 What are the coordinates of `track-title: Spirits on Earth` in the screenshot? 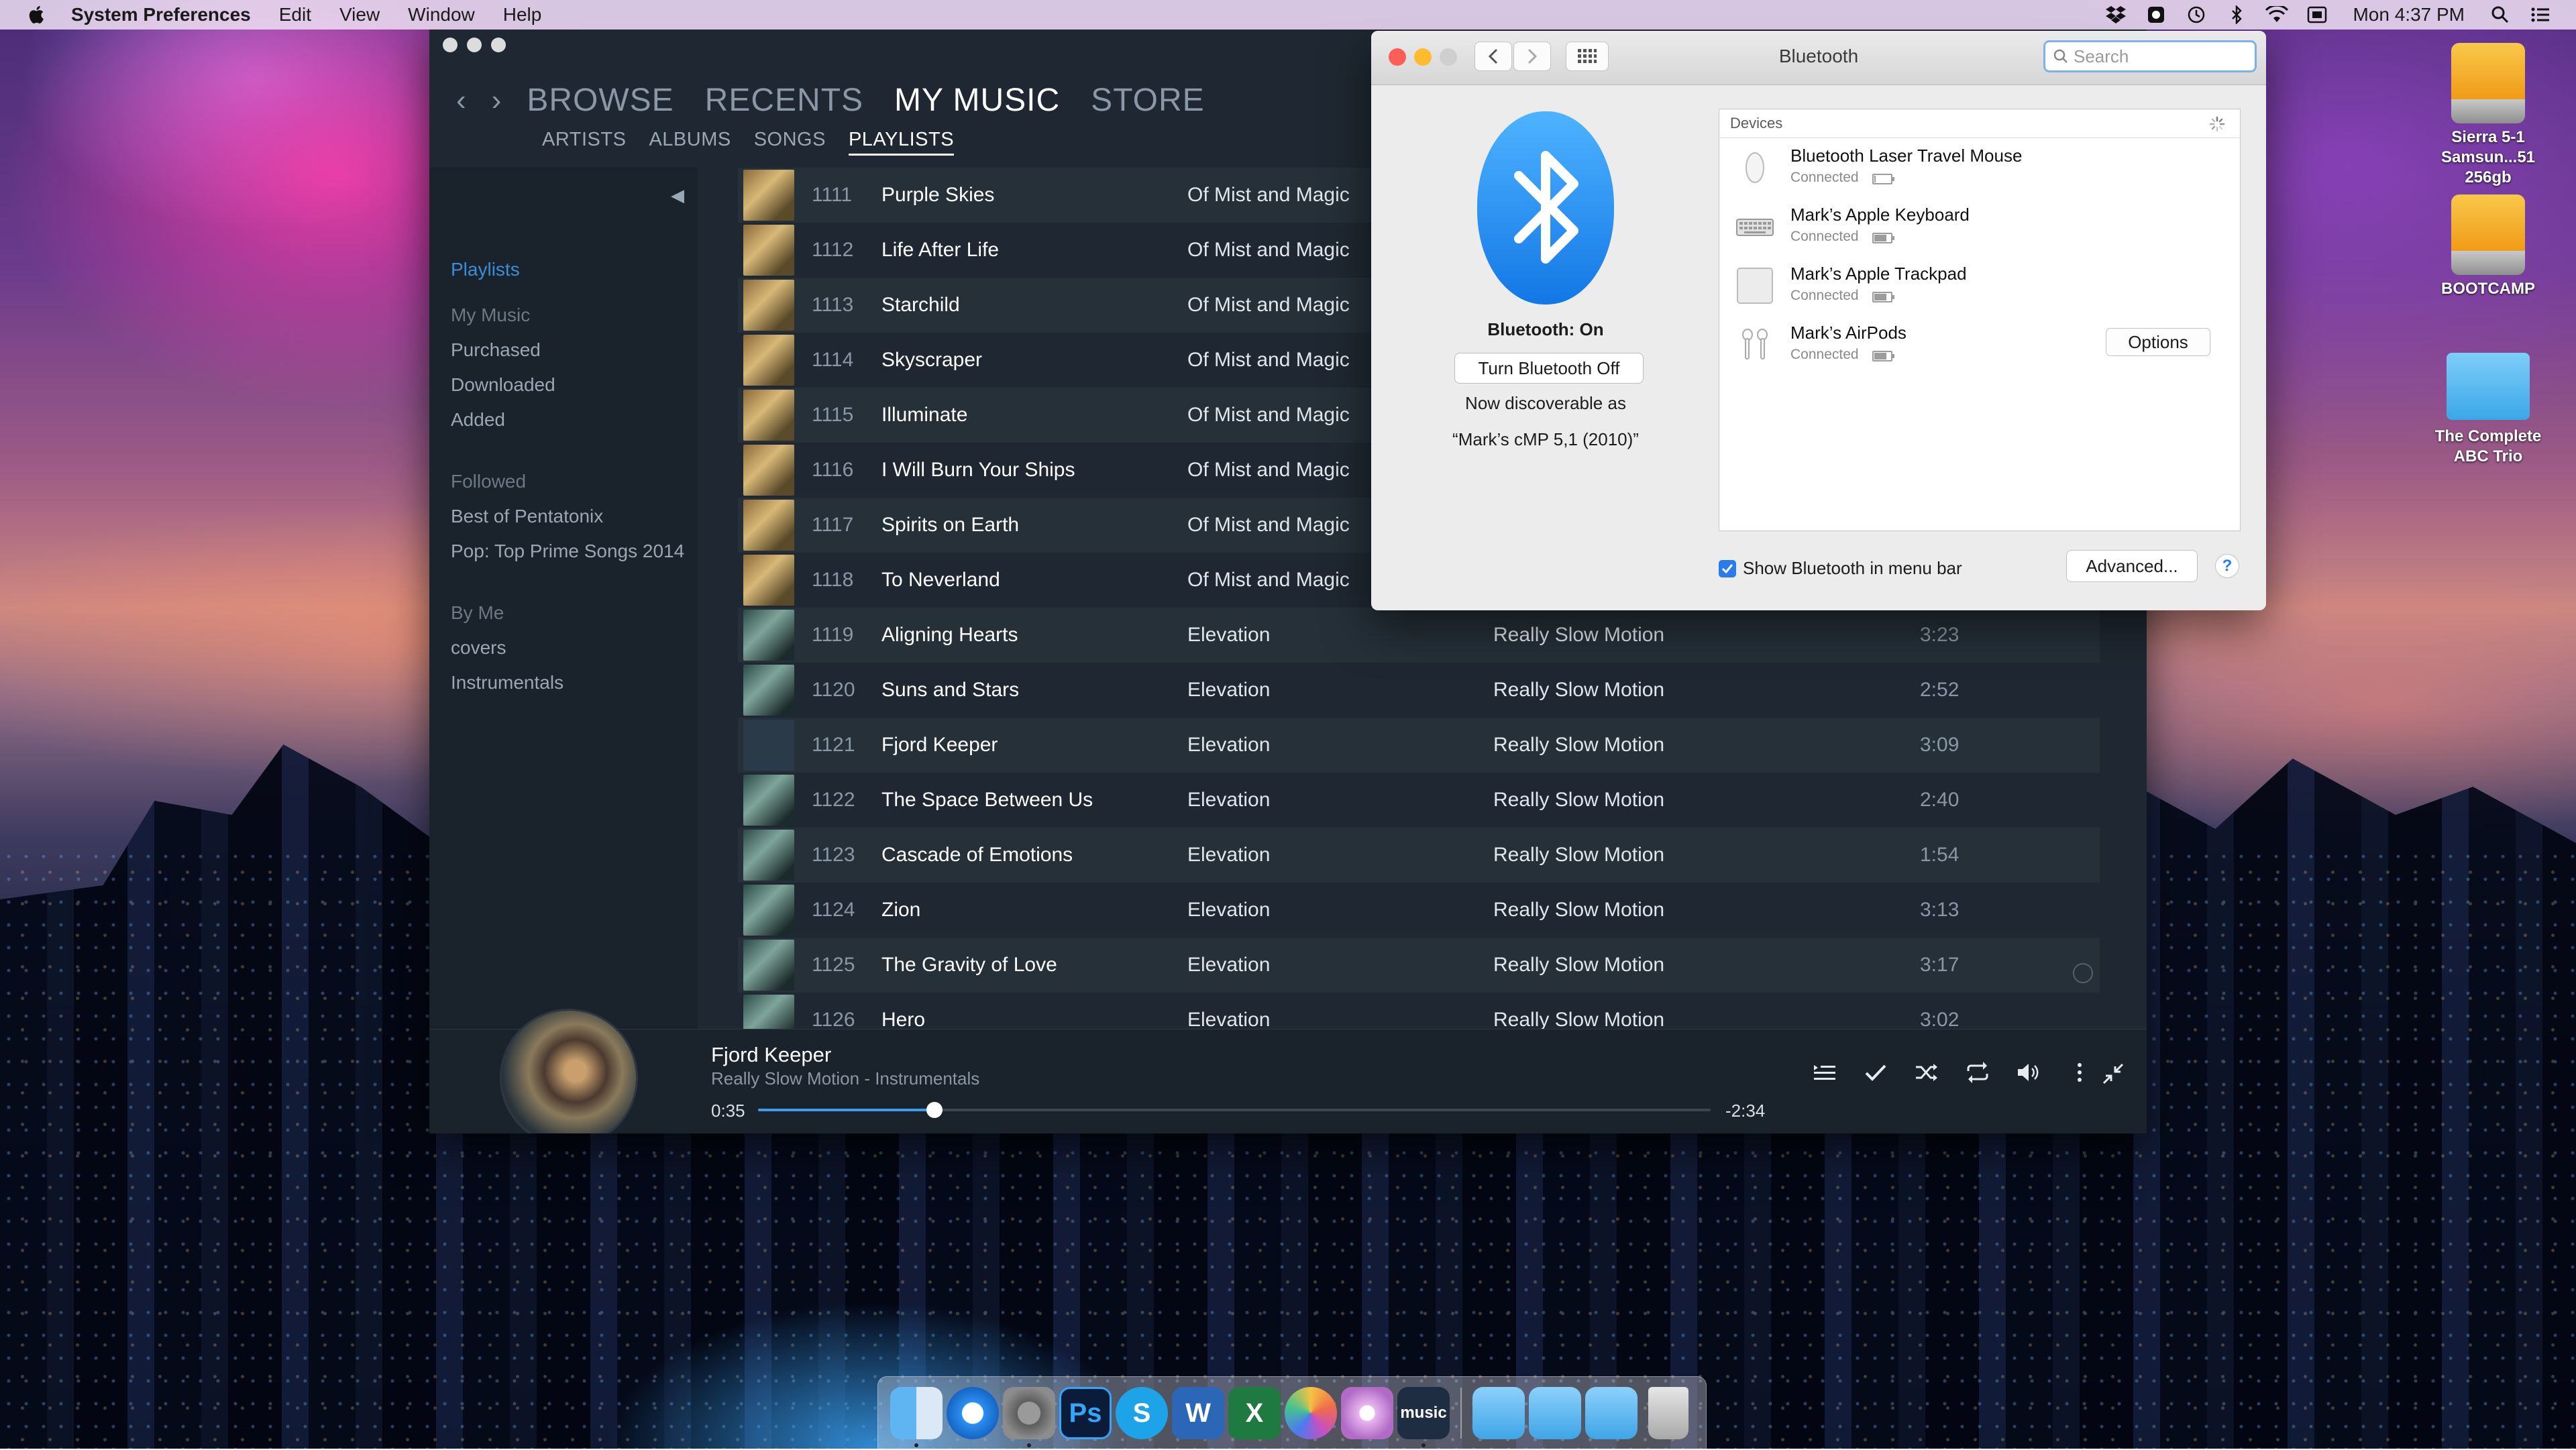 It's located at (1034, 525).